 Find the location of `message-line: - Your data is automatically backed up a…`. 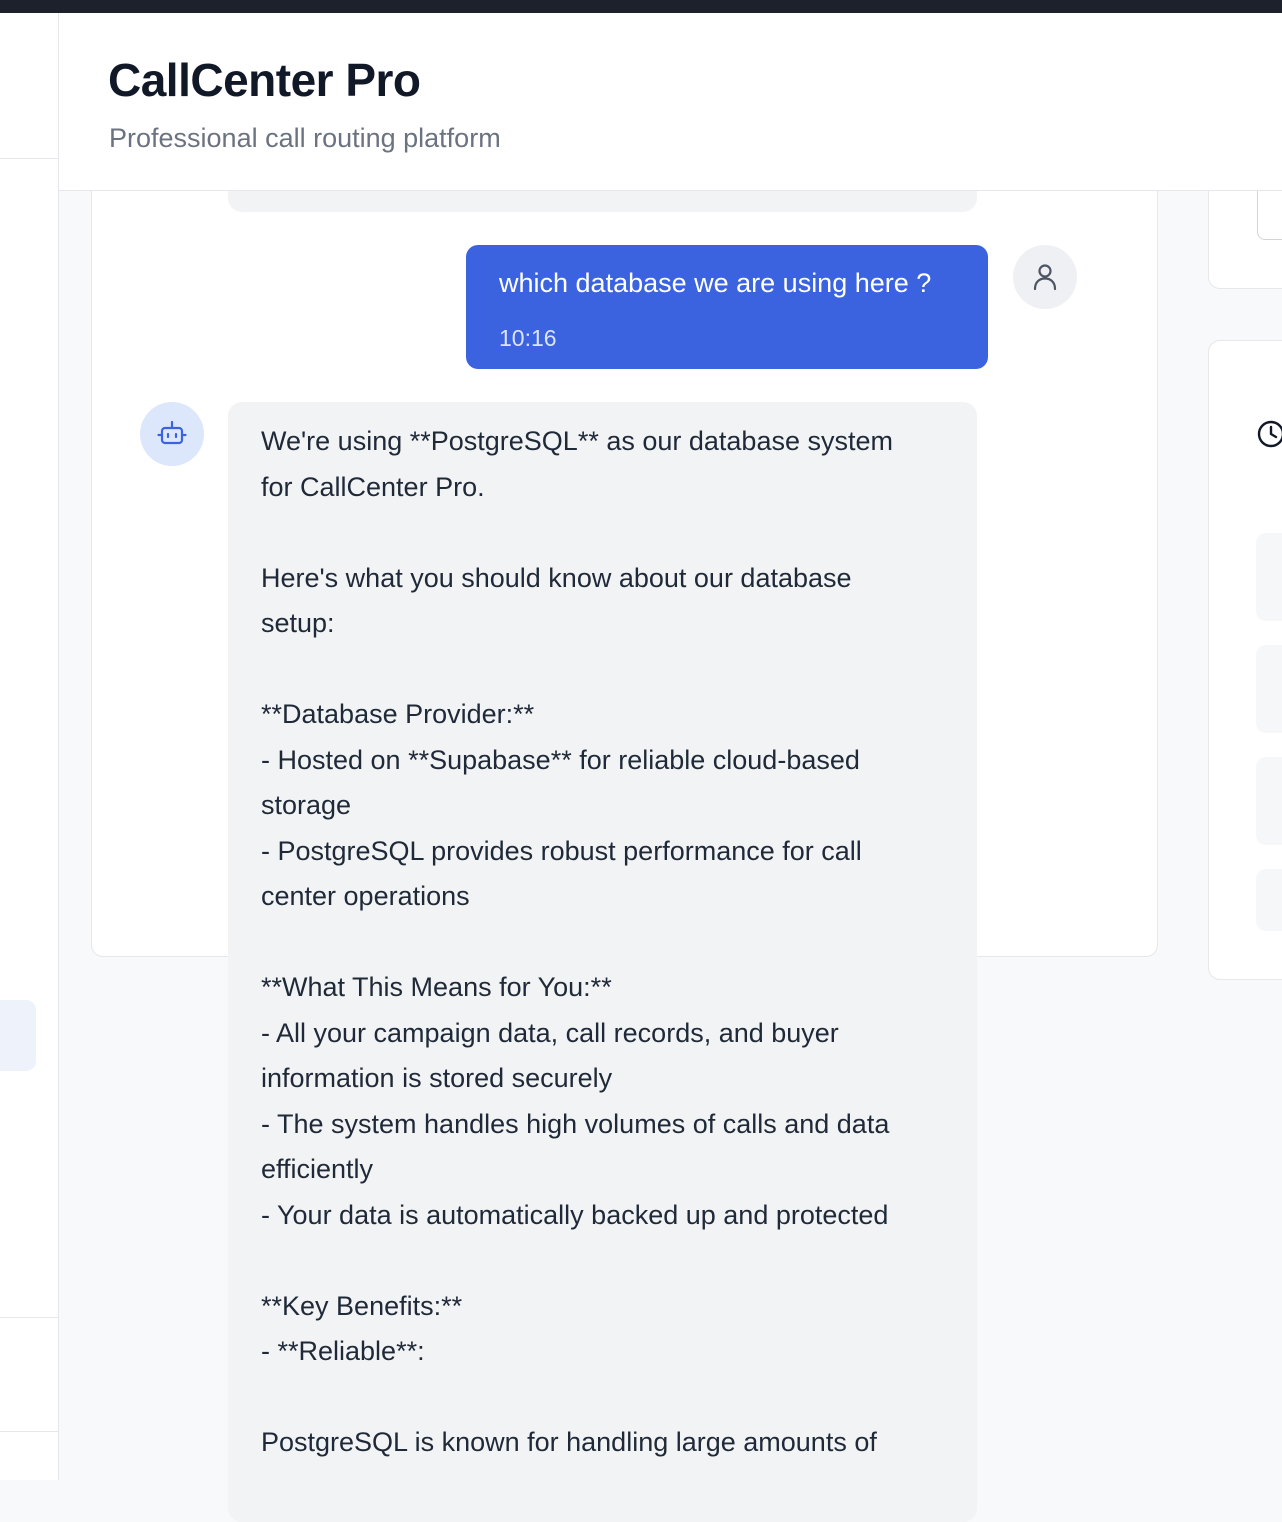

message-line: - Your data is automatically backed up a… is located at coordinates (575, 1214).